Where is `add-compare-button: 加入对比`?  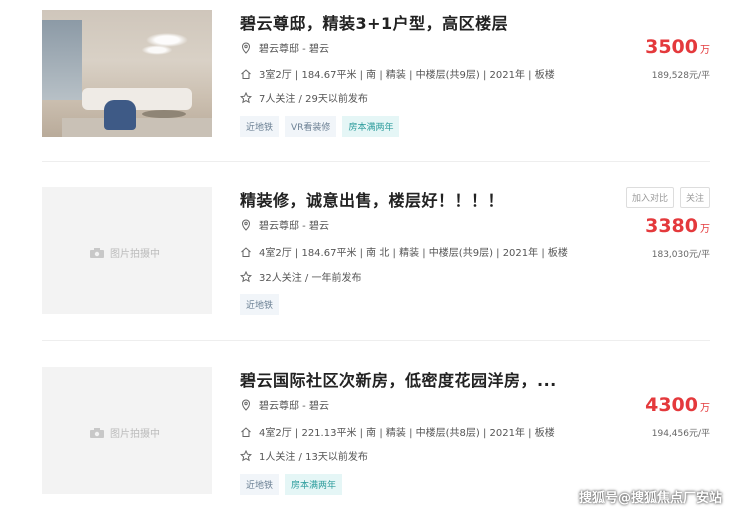
add-compare-button: 加入对比 is located at coordinates (649, 197).